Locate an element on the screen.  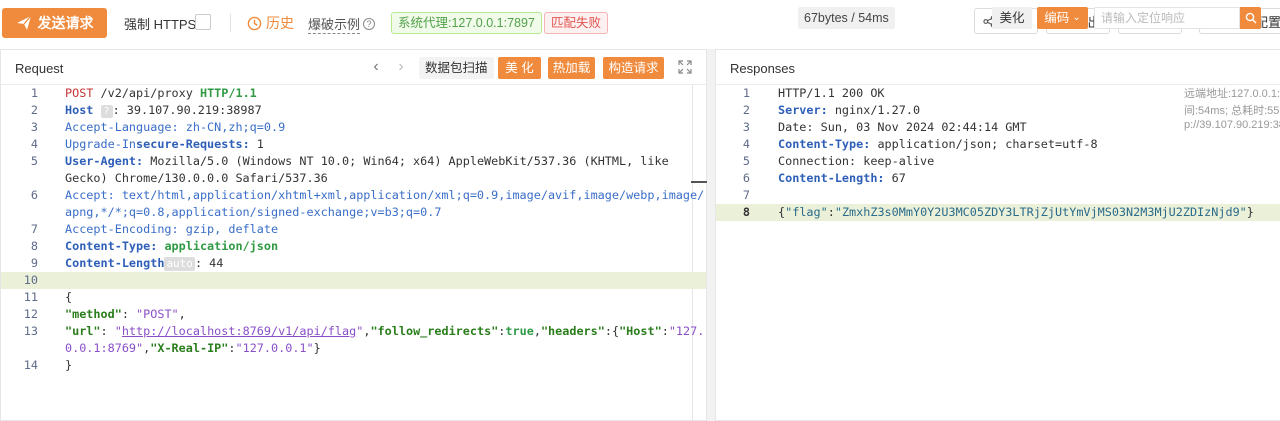
line-number: 13 is located at coordinates (30, 331).